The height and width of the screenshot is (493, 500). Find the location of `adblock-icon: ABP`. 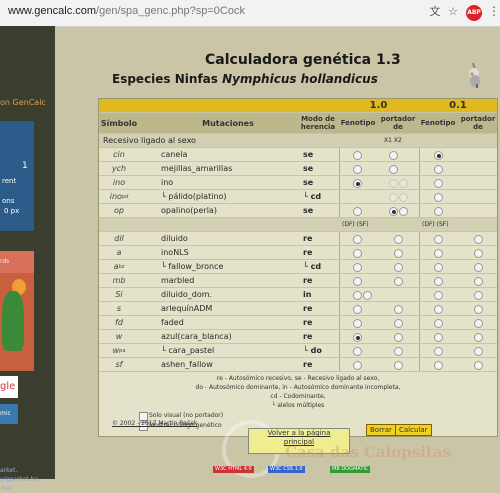

adblock-icon: ABP is located at coordinates (474, 13).